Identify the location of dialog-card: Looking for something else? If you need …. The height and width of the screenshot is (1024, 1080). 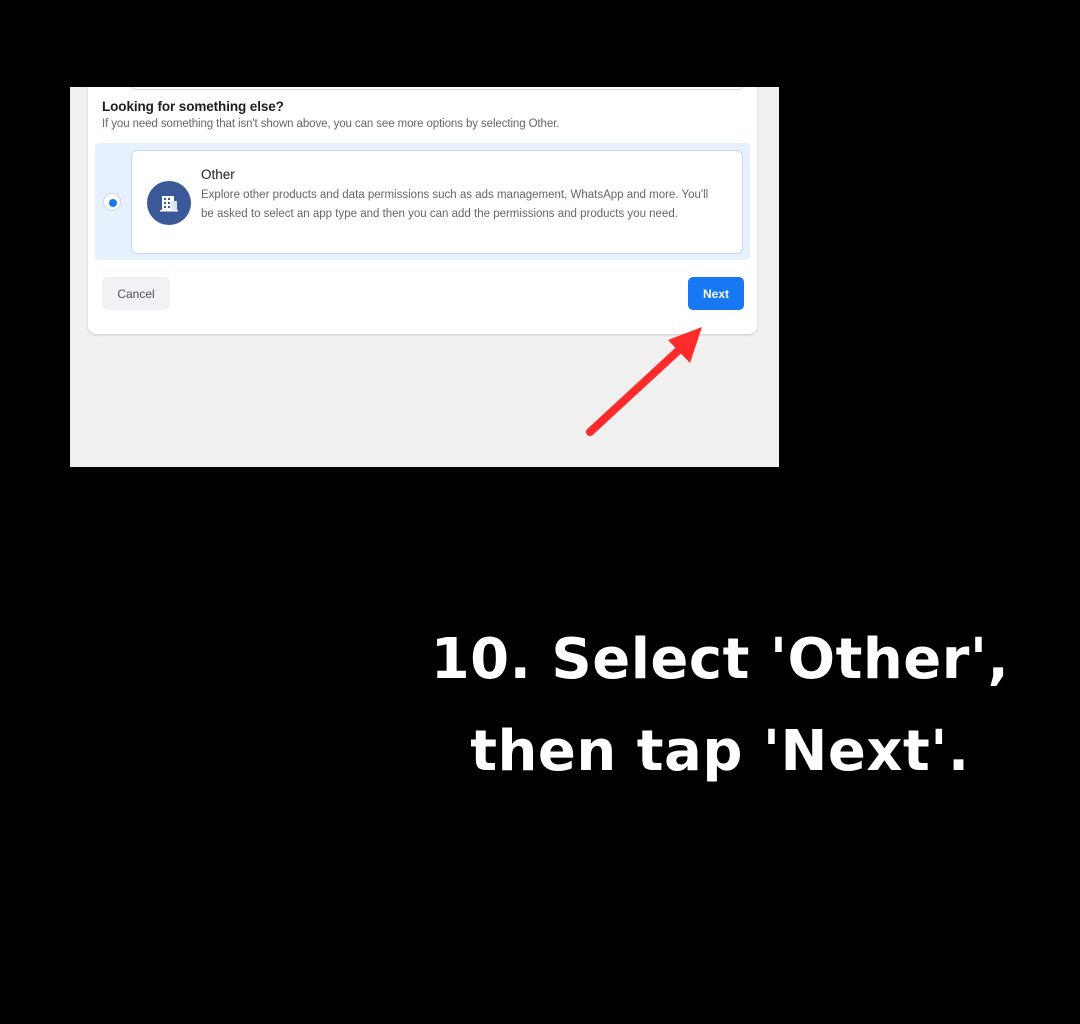
(422, 210).